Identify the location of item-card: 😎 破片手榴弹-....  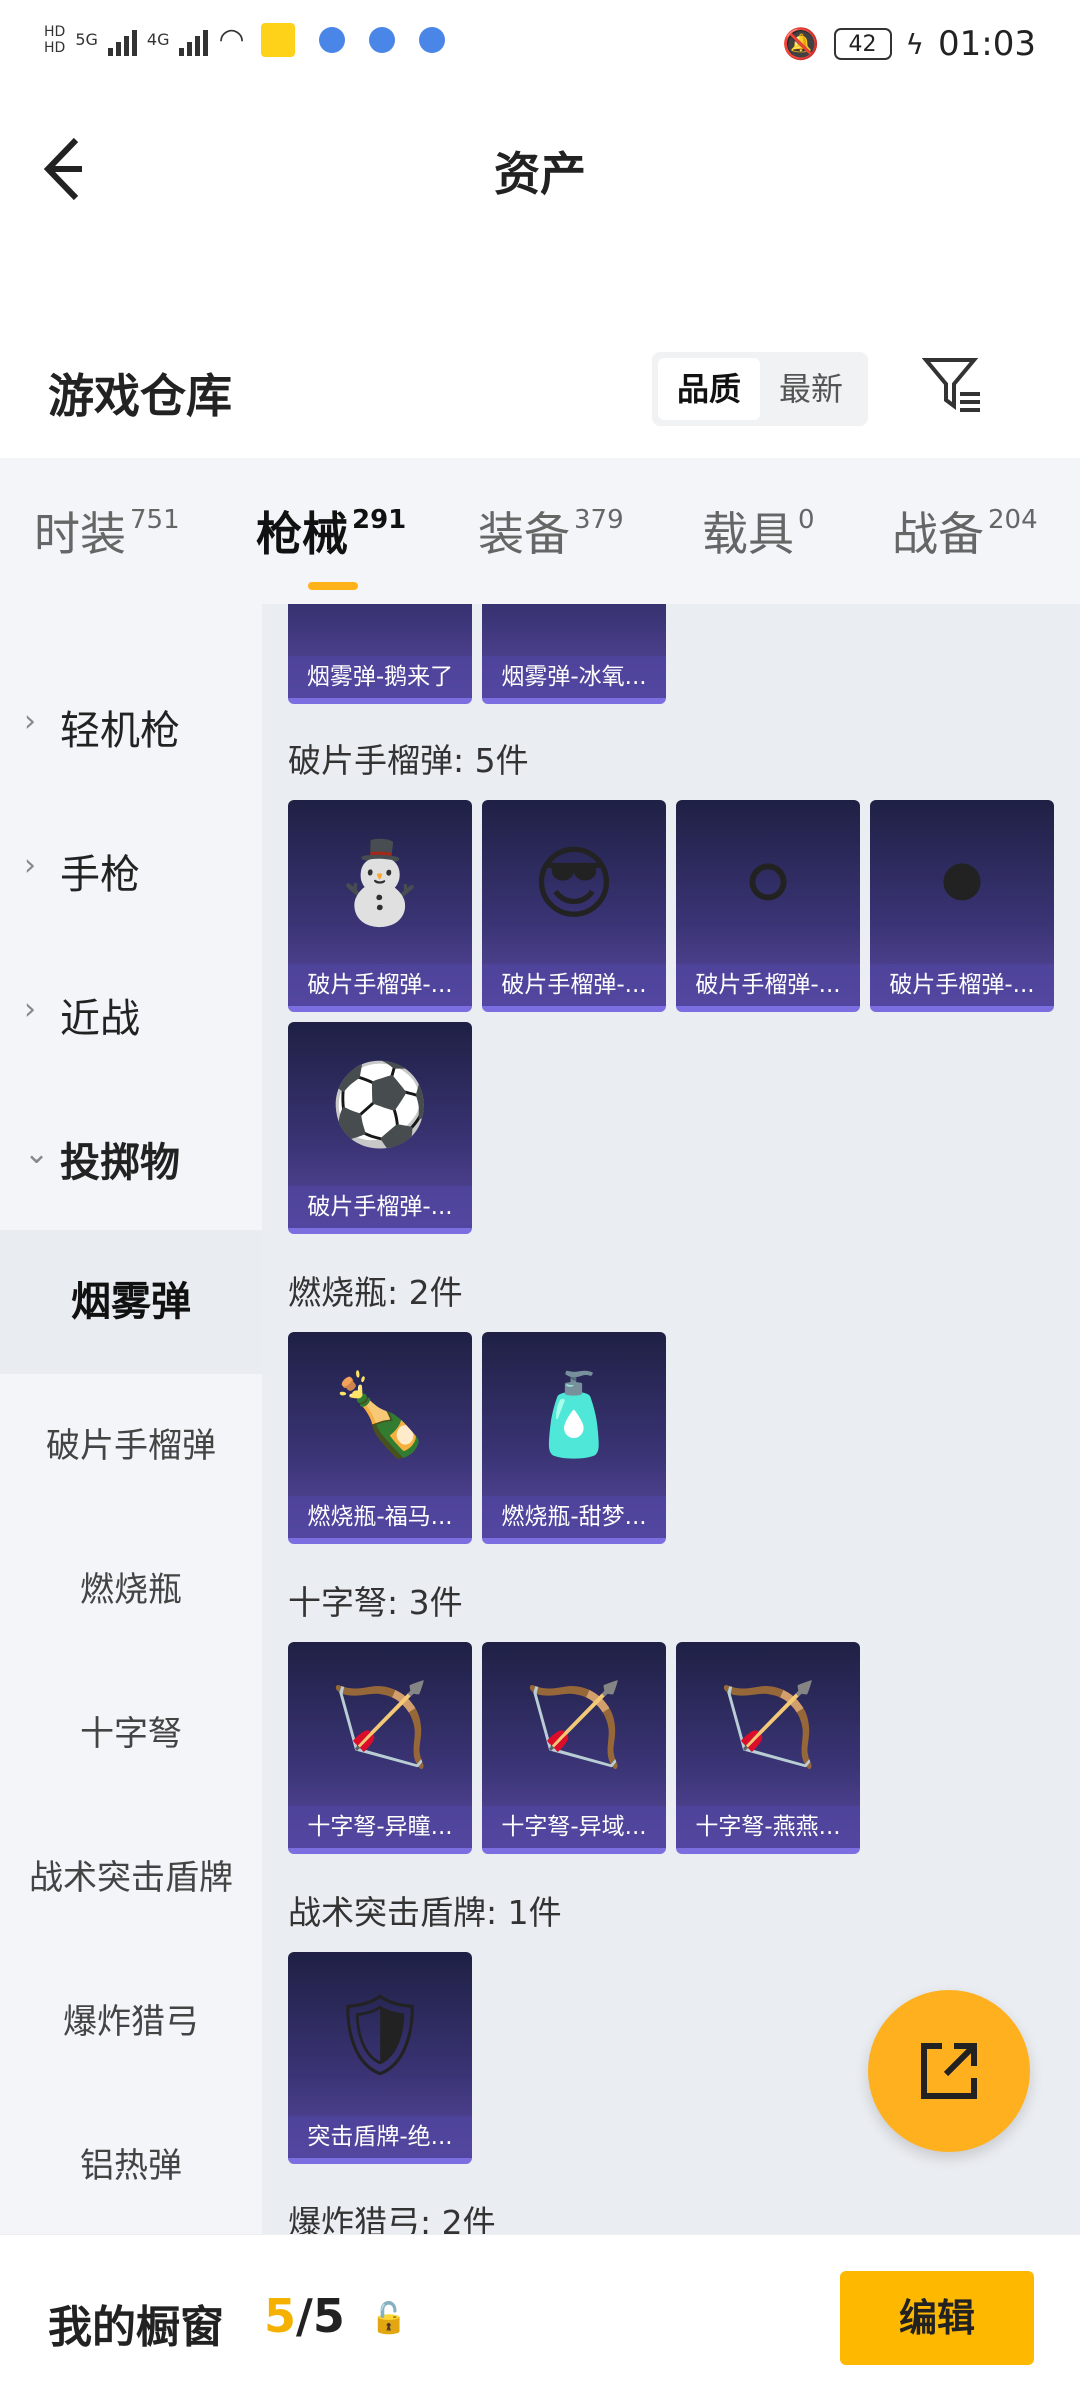
(574, 906).